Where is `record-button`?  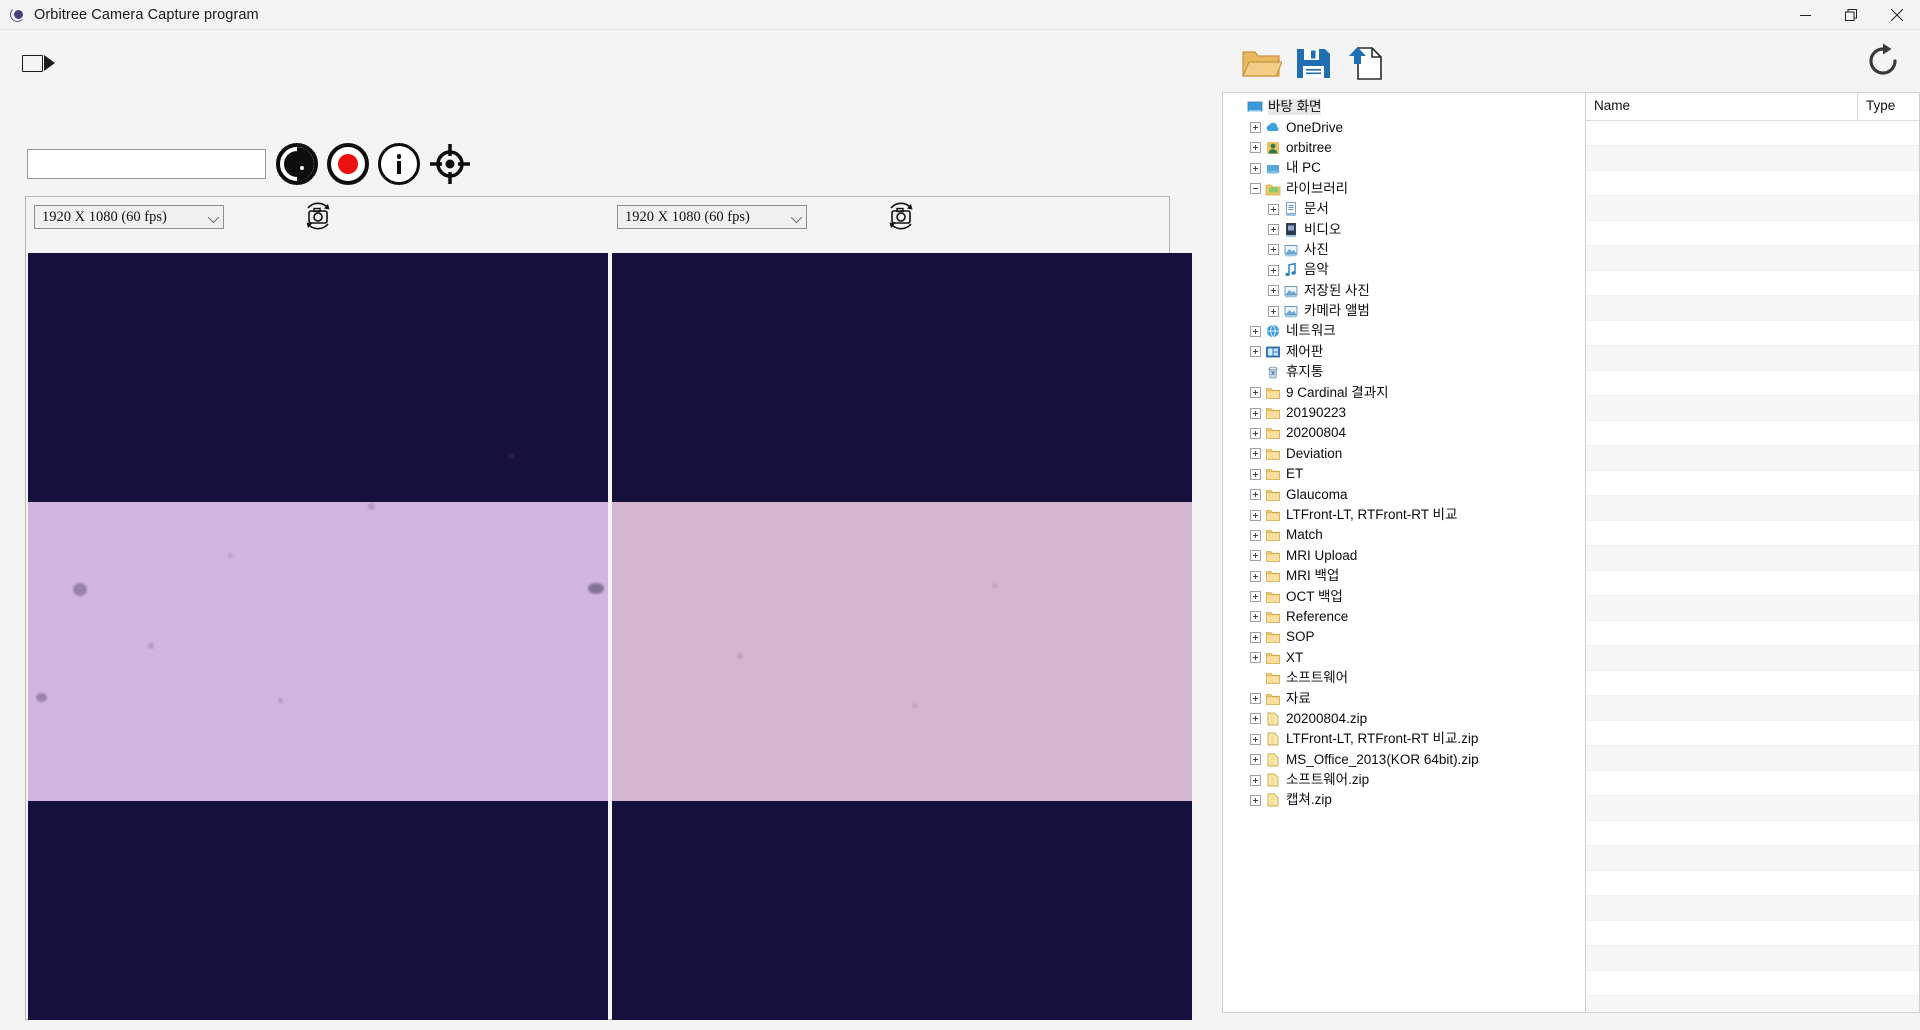
record-button is located at coordinates (348, 164).